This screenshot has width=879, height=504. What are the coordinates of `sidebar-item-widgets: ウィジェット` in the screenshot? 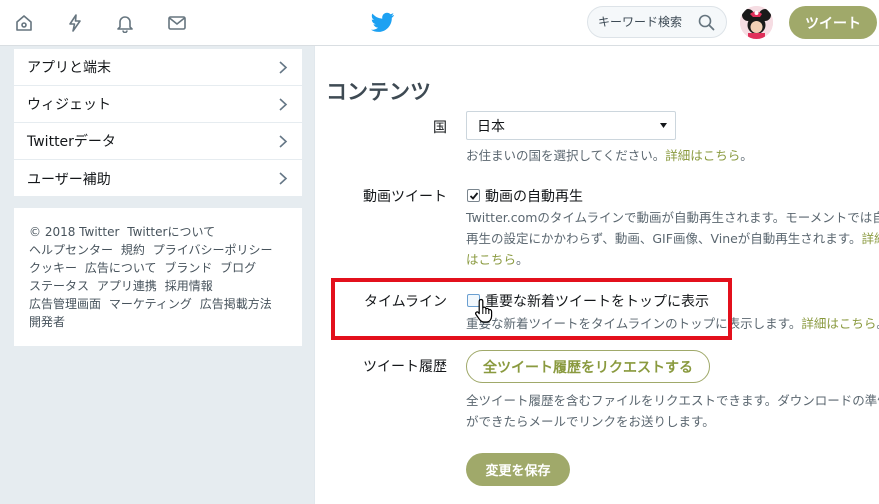 It's located at (158, 104).